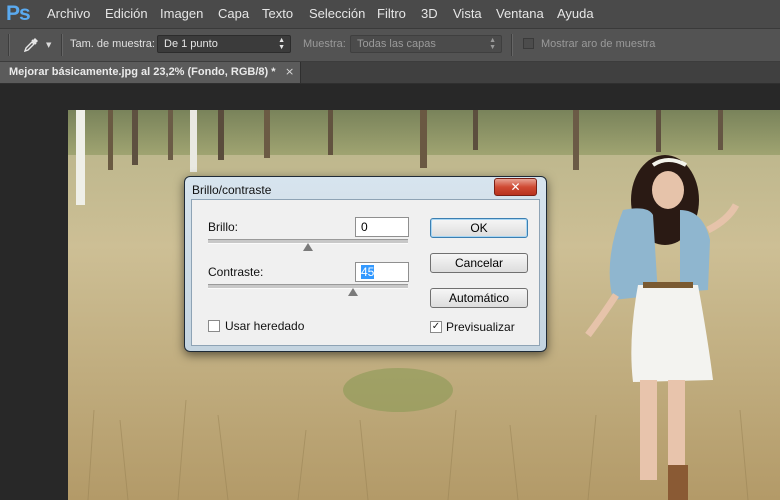 This screenshot has width=780, height=500. I want to click on auto-button: Automático, so click(479, 298).